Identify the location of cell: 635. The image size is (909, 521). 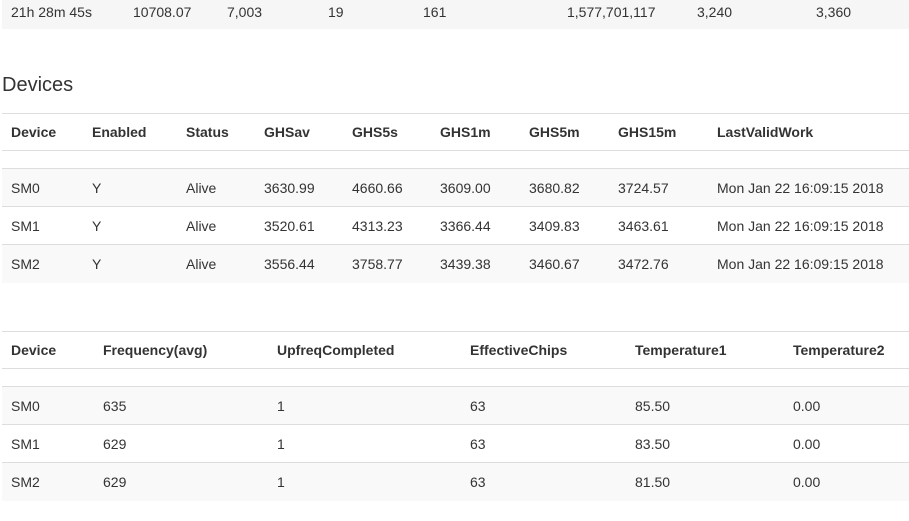
(115, 405).